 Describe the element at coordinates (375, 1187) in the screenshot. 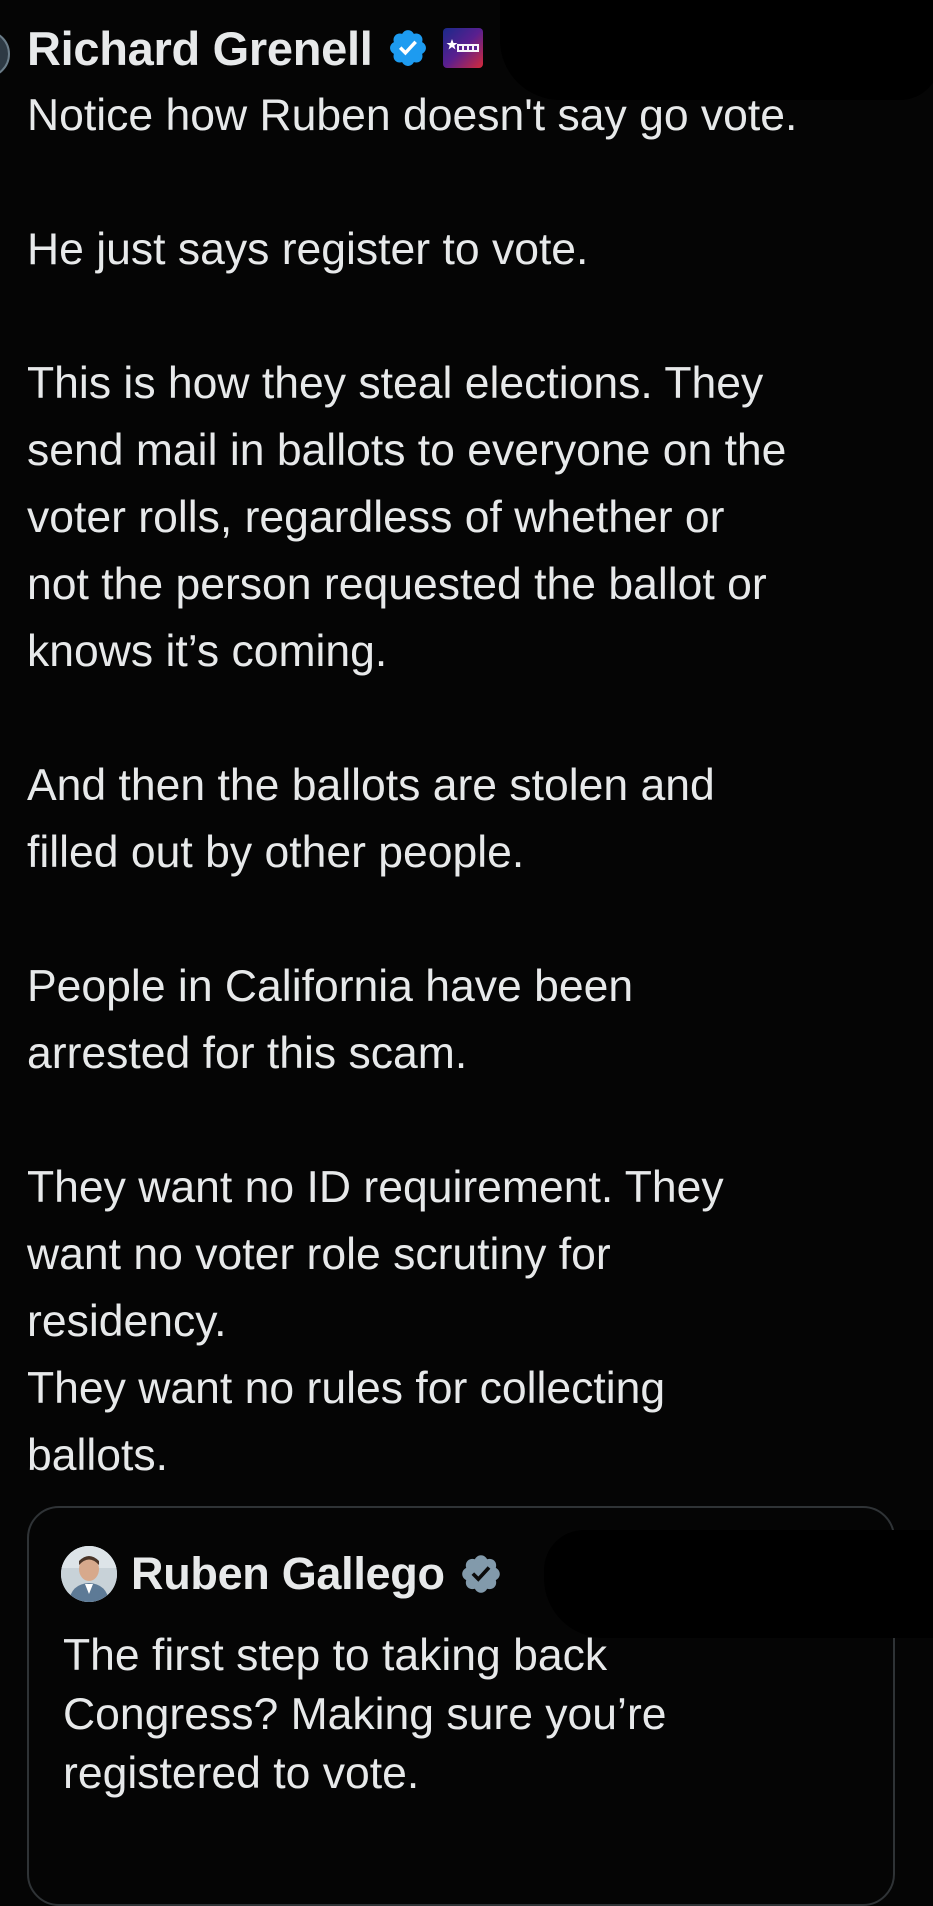

I see `tweet-line: They want no ID requirement. They` at that location.